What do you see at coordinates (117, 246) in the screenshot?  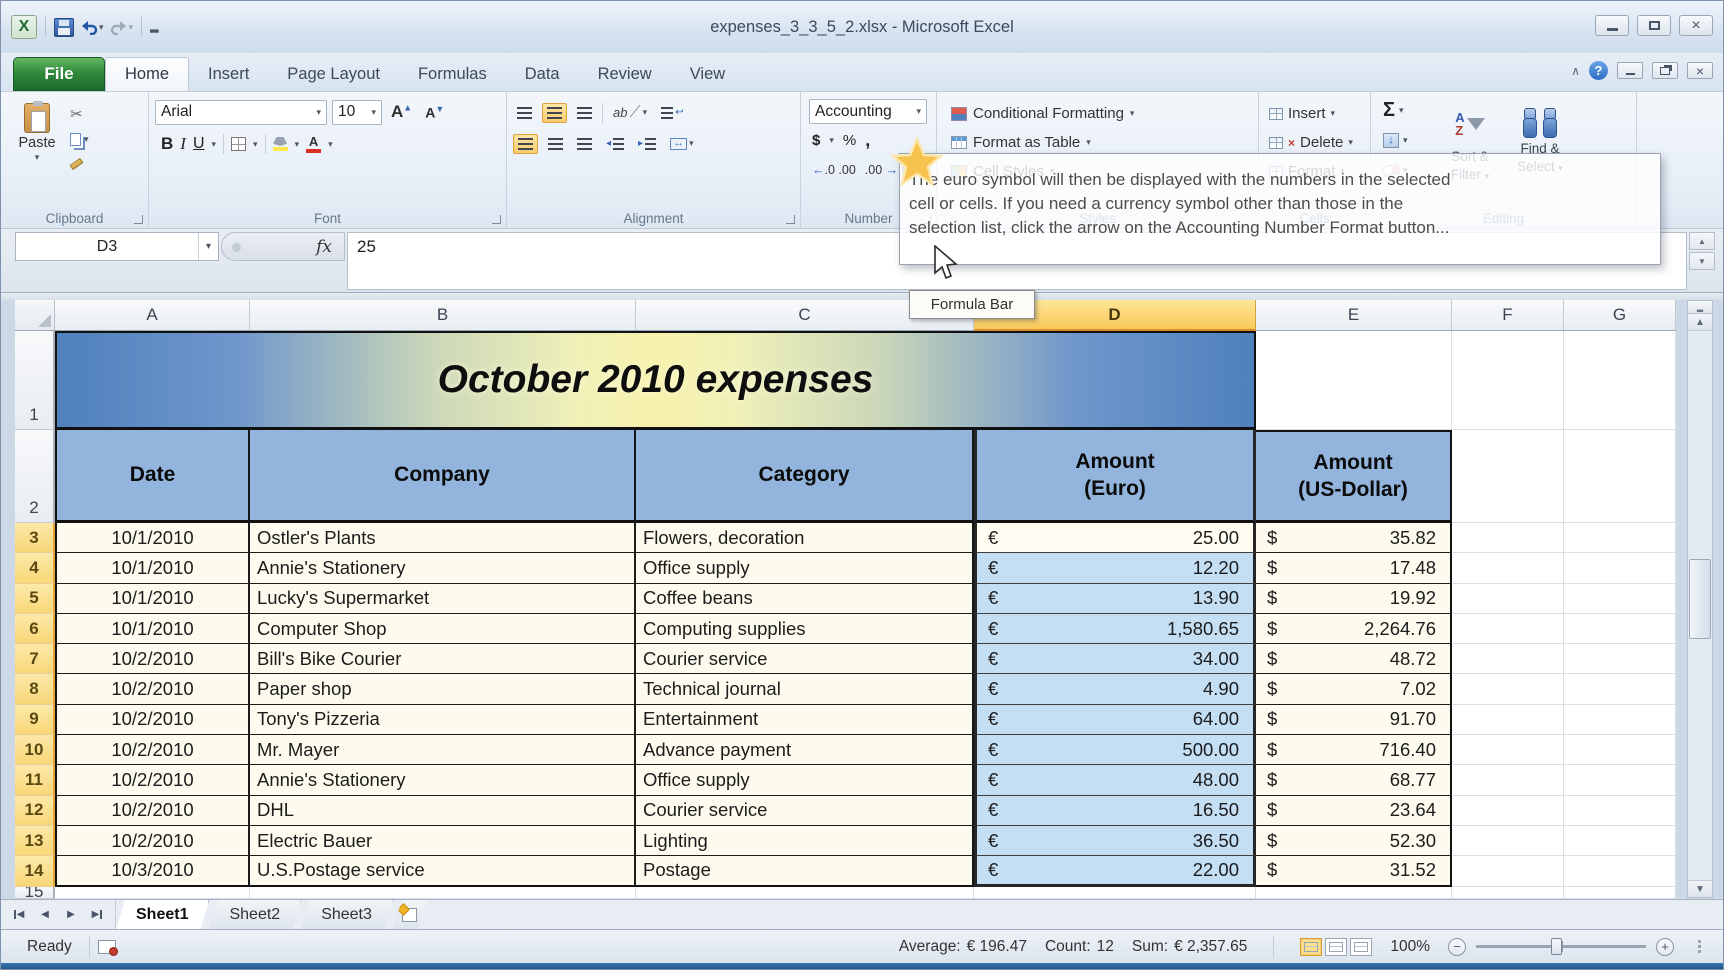 I see `name-box: D3 ▾` at bounding box center [117, 246].